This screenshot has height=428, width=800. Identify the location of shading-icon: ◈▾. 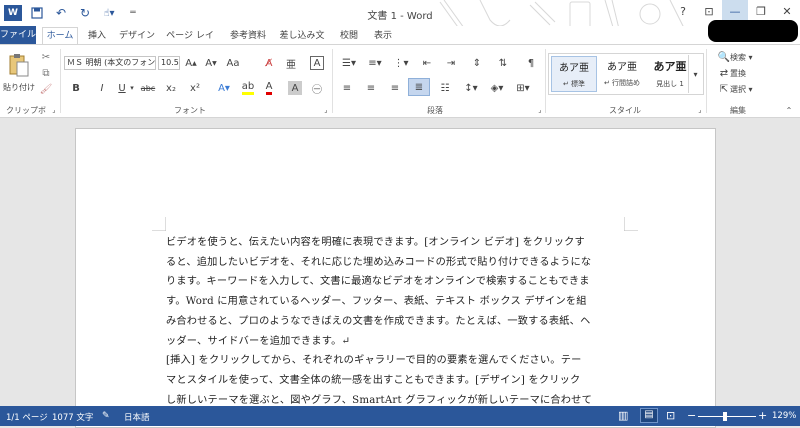
(497, 88).